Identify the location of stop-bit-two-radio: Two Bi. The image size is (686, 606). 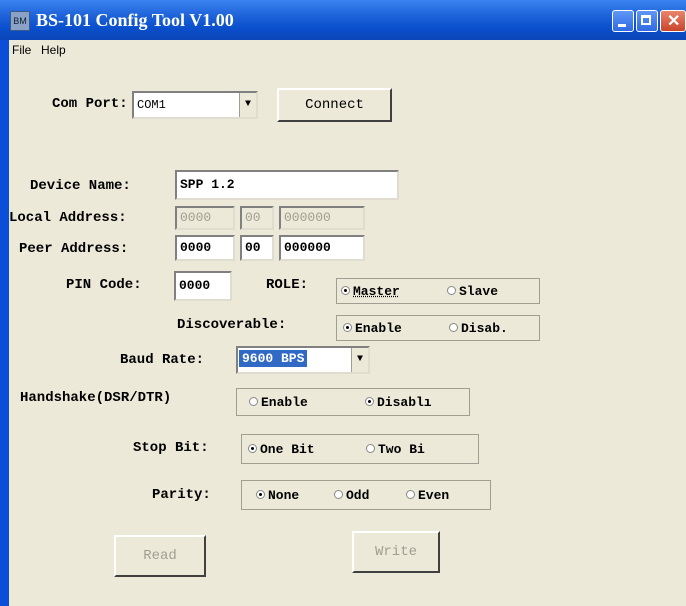
(395, 449).